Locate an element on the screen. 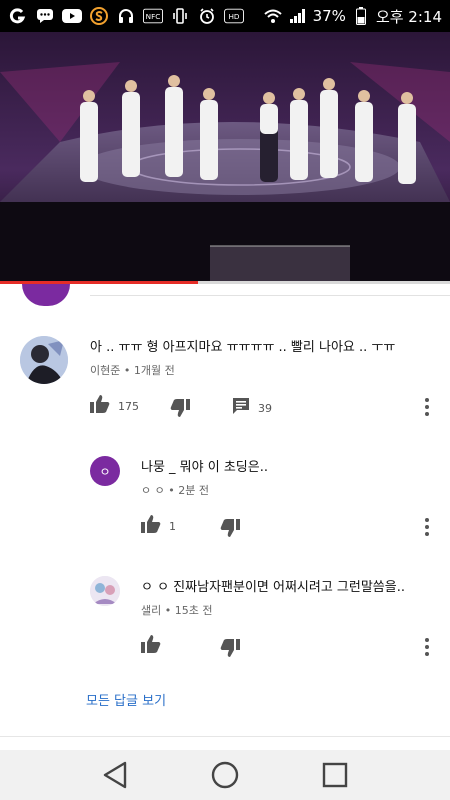 The height and width of the screenshot is (800, 450). home-button is located at coordinates (225, 775).